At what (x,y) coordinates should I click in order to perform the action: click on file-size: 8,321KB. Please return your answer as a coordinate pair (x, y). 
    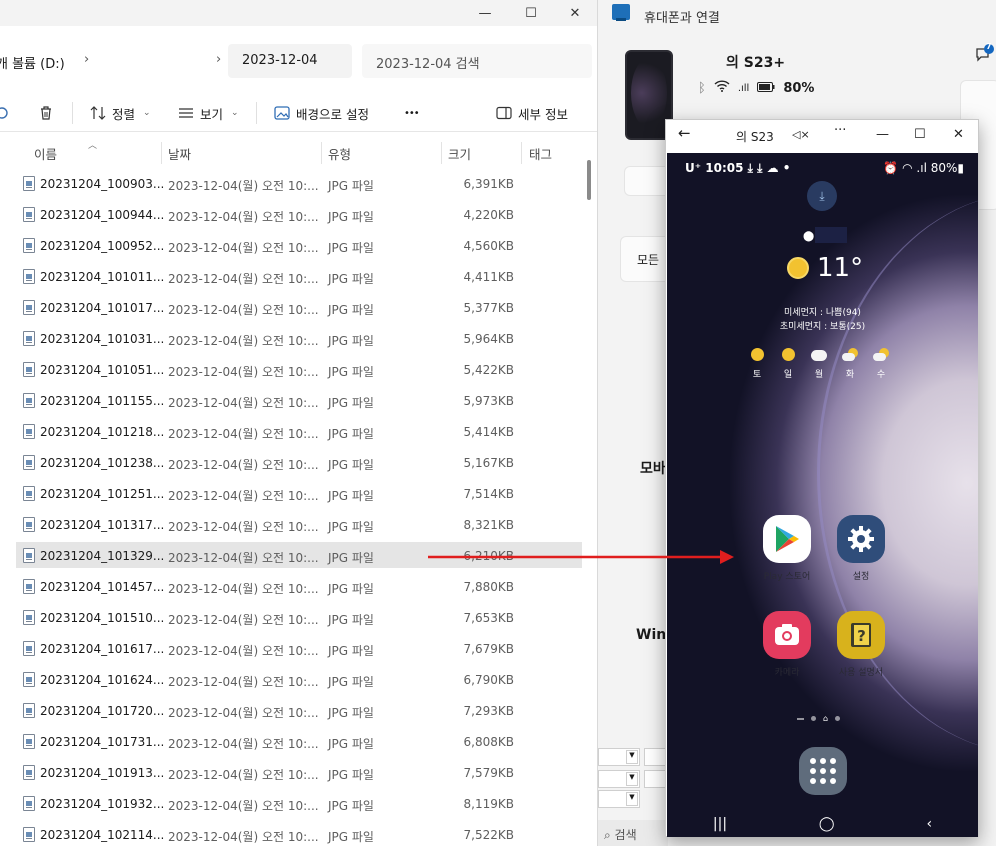
    Looking at the image, I should click on (488, 525).